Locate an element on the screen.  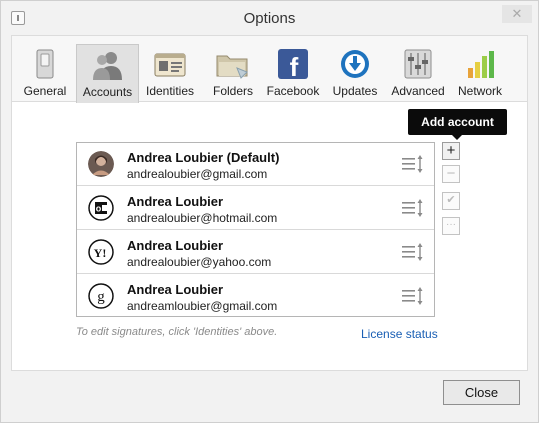
outlook-icon: o is located at coordinates (101, 208).